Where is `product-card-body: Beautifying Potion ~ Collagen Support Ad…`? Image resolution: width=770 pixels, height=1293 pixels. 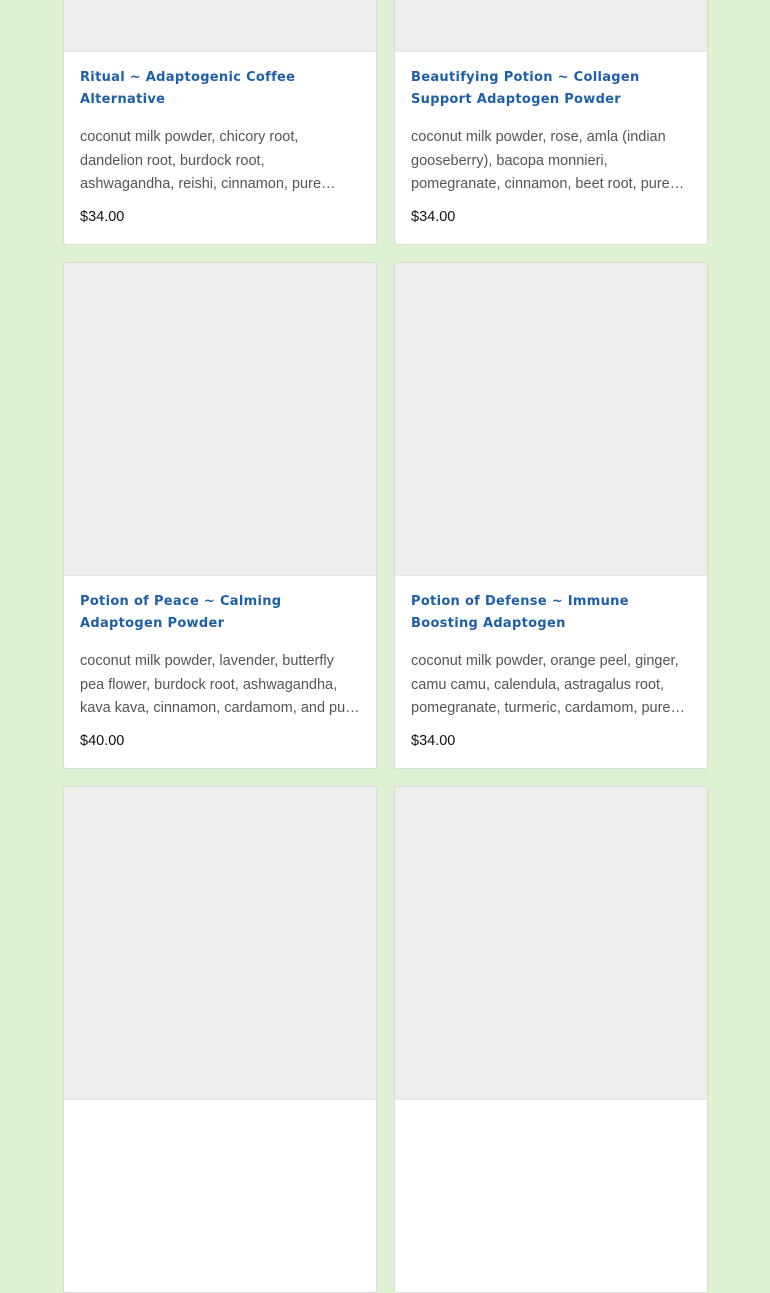
product-card-body: Beautifying Potion ~ Collagen Support Ad… is located at coordinates (551, 139).